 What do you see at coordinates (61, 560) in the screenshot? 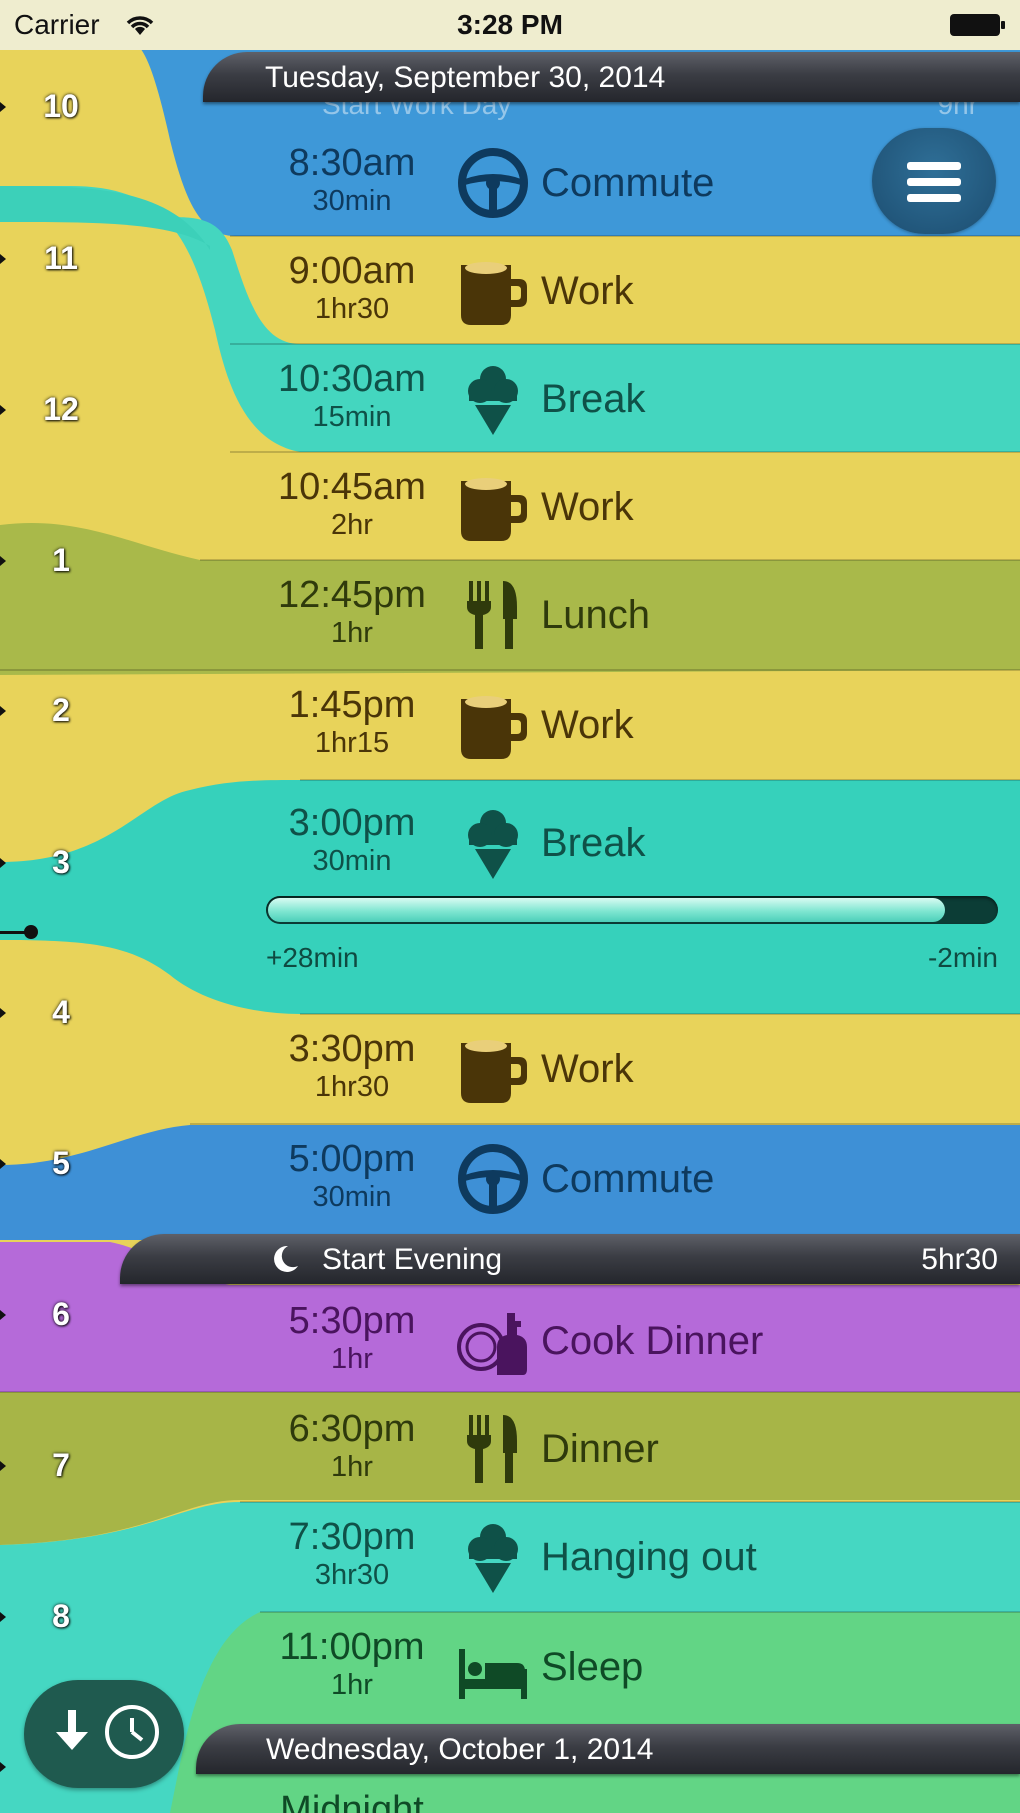
I see `hour-label: 1` at bounding box center [61, 560].